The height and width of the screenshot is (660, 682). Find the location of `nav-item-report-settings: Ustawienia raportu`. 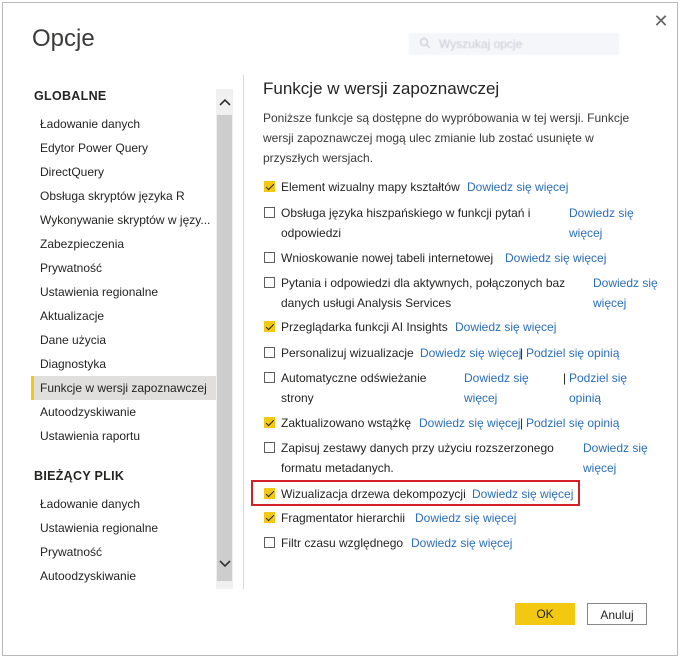

nav-item-report-settings: Ustawienia raportu is located at coordinates (123, 436).